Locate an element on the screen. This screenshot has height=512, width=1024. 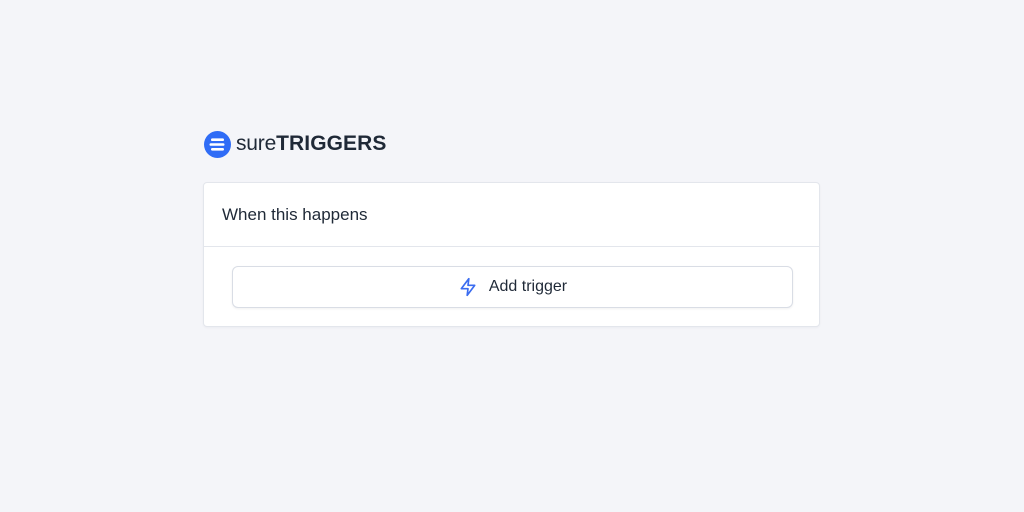
trigger-card-header: When this happens is located at coordinates (511, 215).